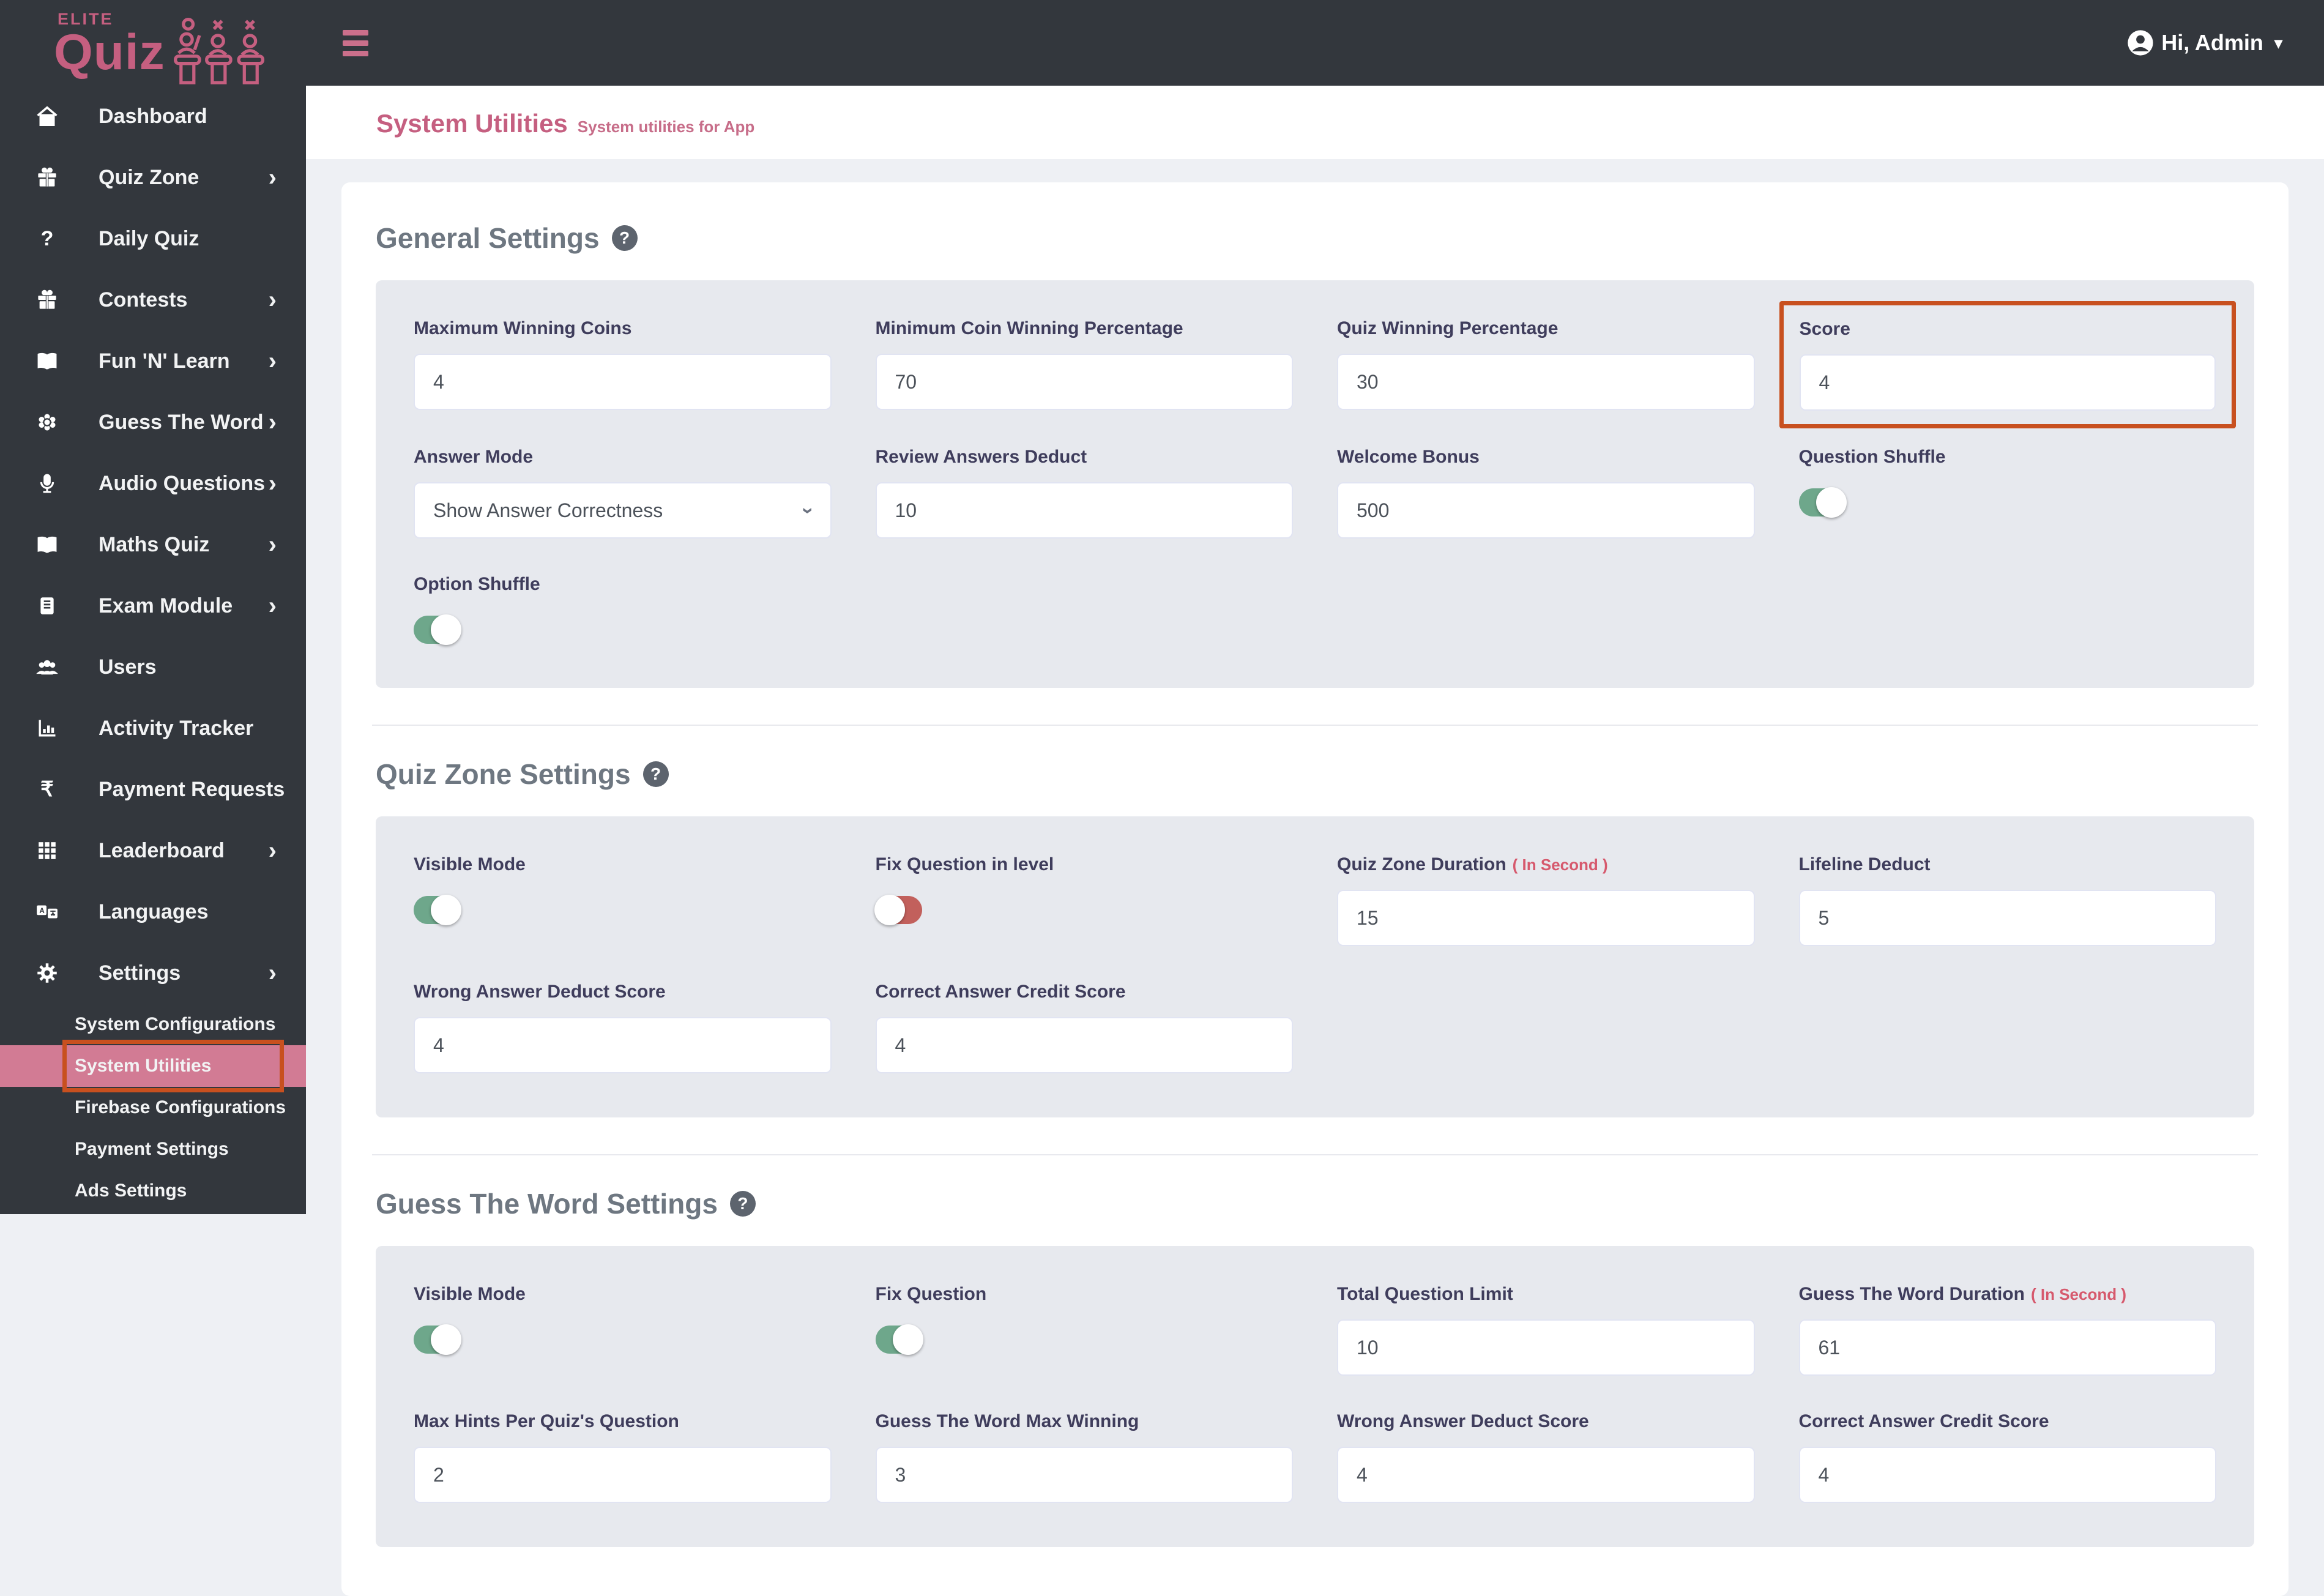 This screenshot has width=2324, height=1596. Describe the element at coordinates (898, 910) in the screenshot. I see `fix-question-in-level-toggle` at that location.